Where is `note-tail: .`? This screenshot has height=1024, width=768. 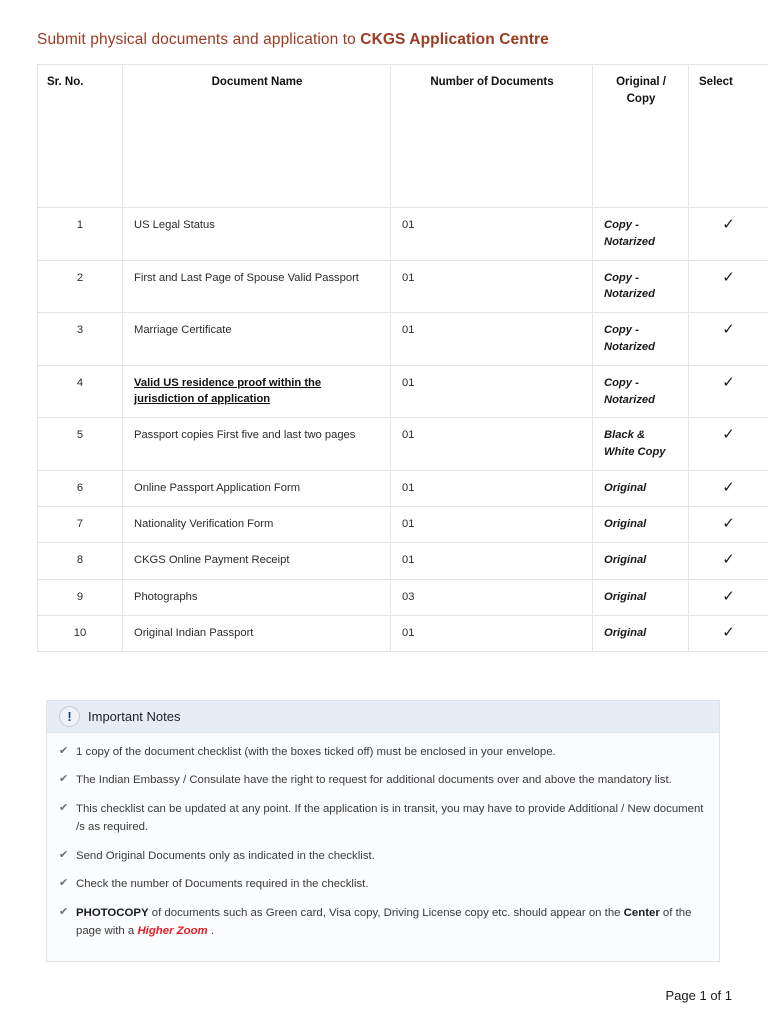 note-tail: . is located at coordinates (211, 931).